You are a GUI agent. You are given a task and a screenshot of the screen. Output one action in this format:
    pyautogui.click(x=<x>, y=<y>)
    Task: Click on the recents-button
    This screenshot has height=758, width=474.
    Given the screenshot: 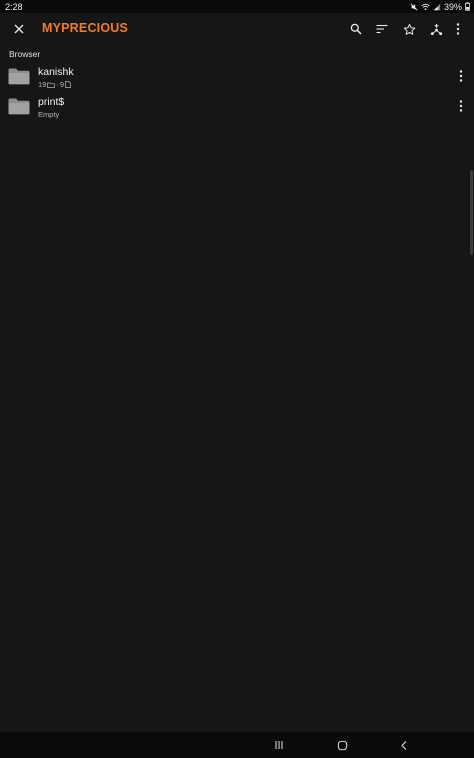 What is the action you would take?
    pyautogui.click(x=279, y=745)
    